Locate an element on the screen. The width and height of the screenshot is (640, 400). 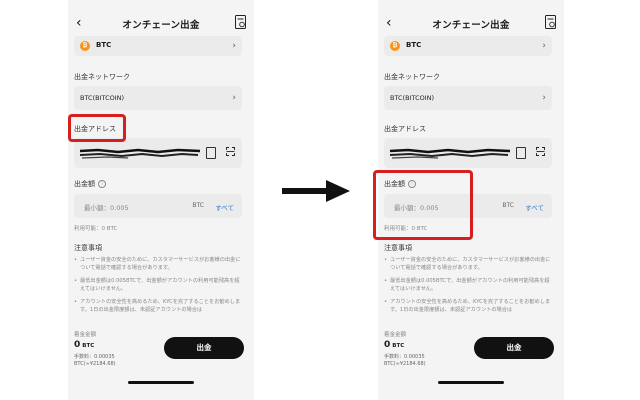
amount-input: 最小額：0.005 BTC すべて is located at coordinates (158, 206).